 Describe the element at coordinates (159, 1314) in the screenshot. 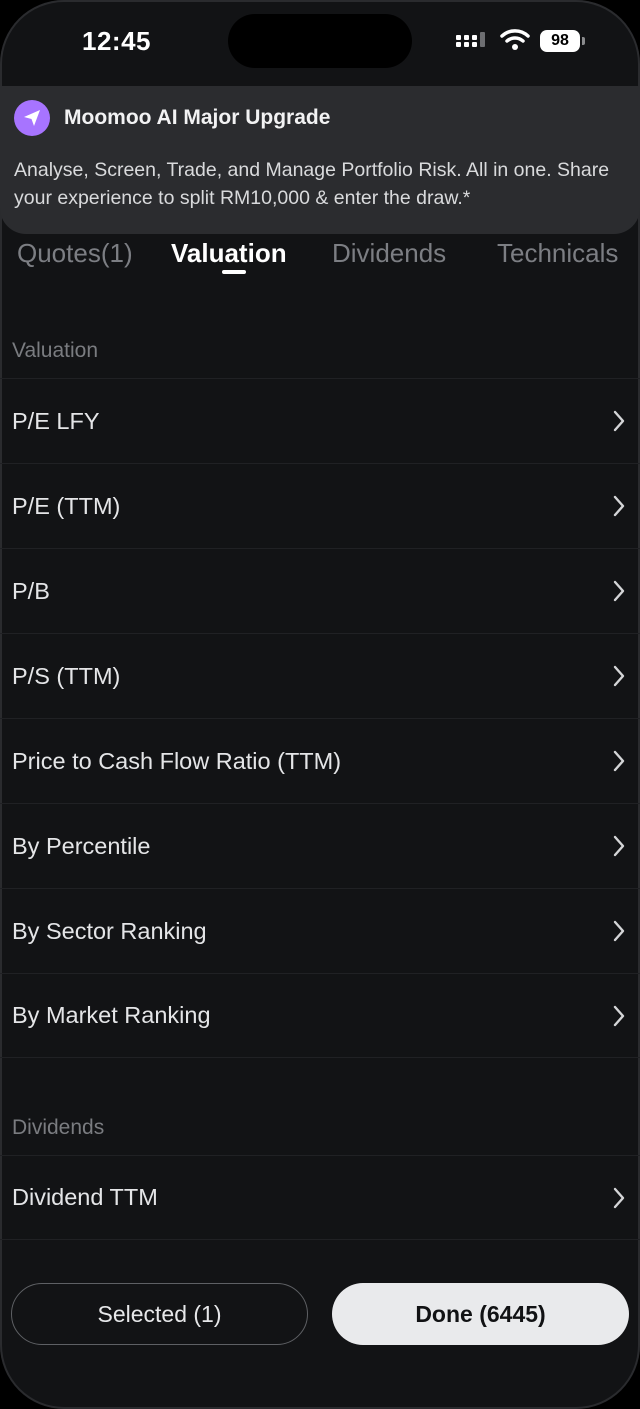

I see `selected-button: Selected (1)` at that location.